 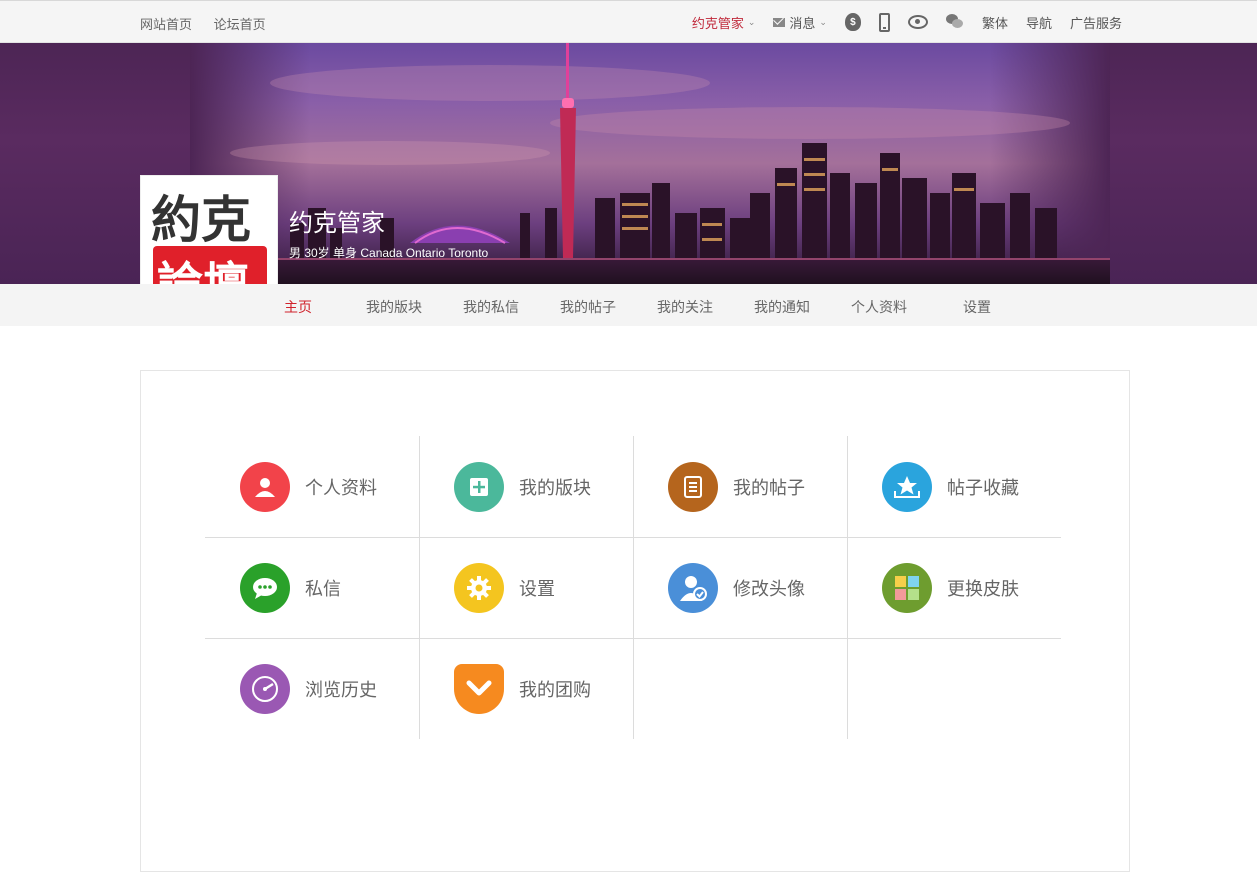 What do you see at coordinates (166, 24) in the screenshot?
I see `site-home-link: 网站首页` at bounding box center [166, 24].